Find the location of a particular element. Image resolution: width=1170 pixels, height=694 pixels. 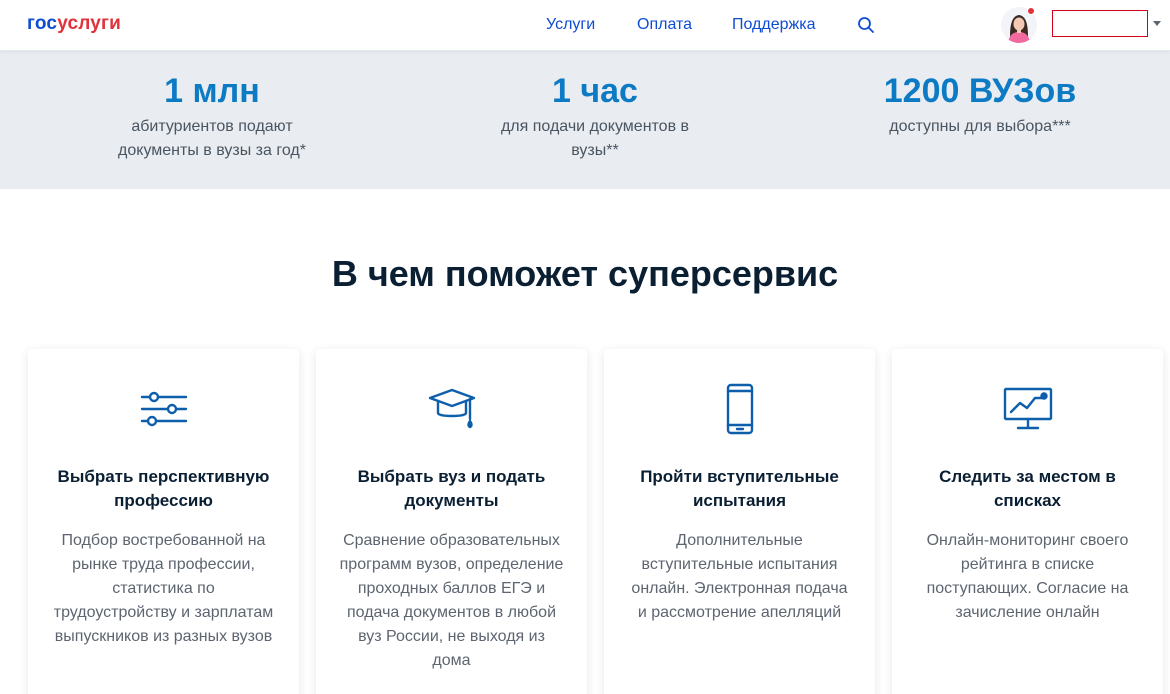

stat-description: доступны для выбора*** is located at coordinates (980, 126).